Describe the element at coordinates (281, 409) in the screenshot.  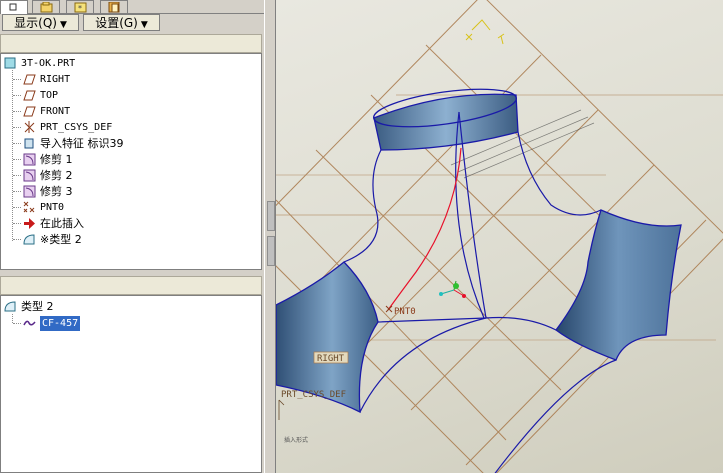
I see `csys-axis-icon` at that location.